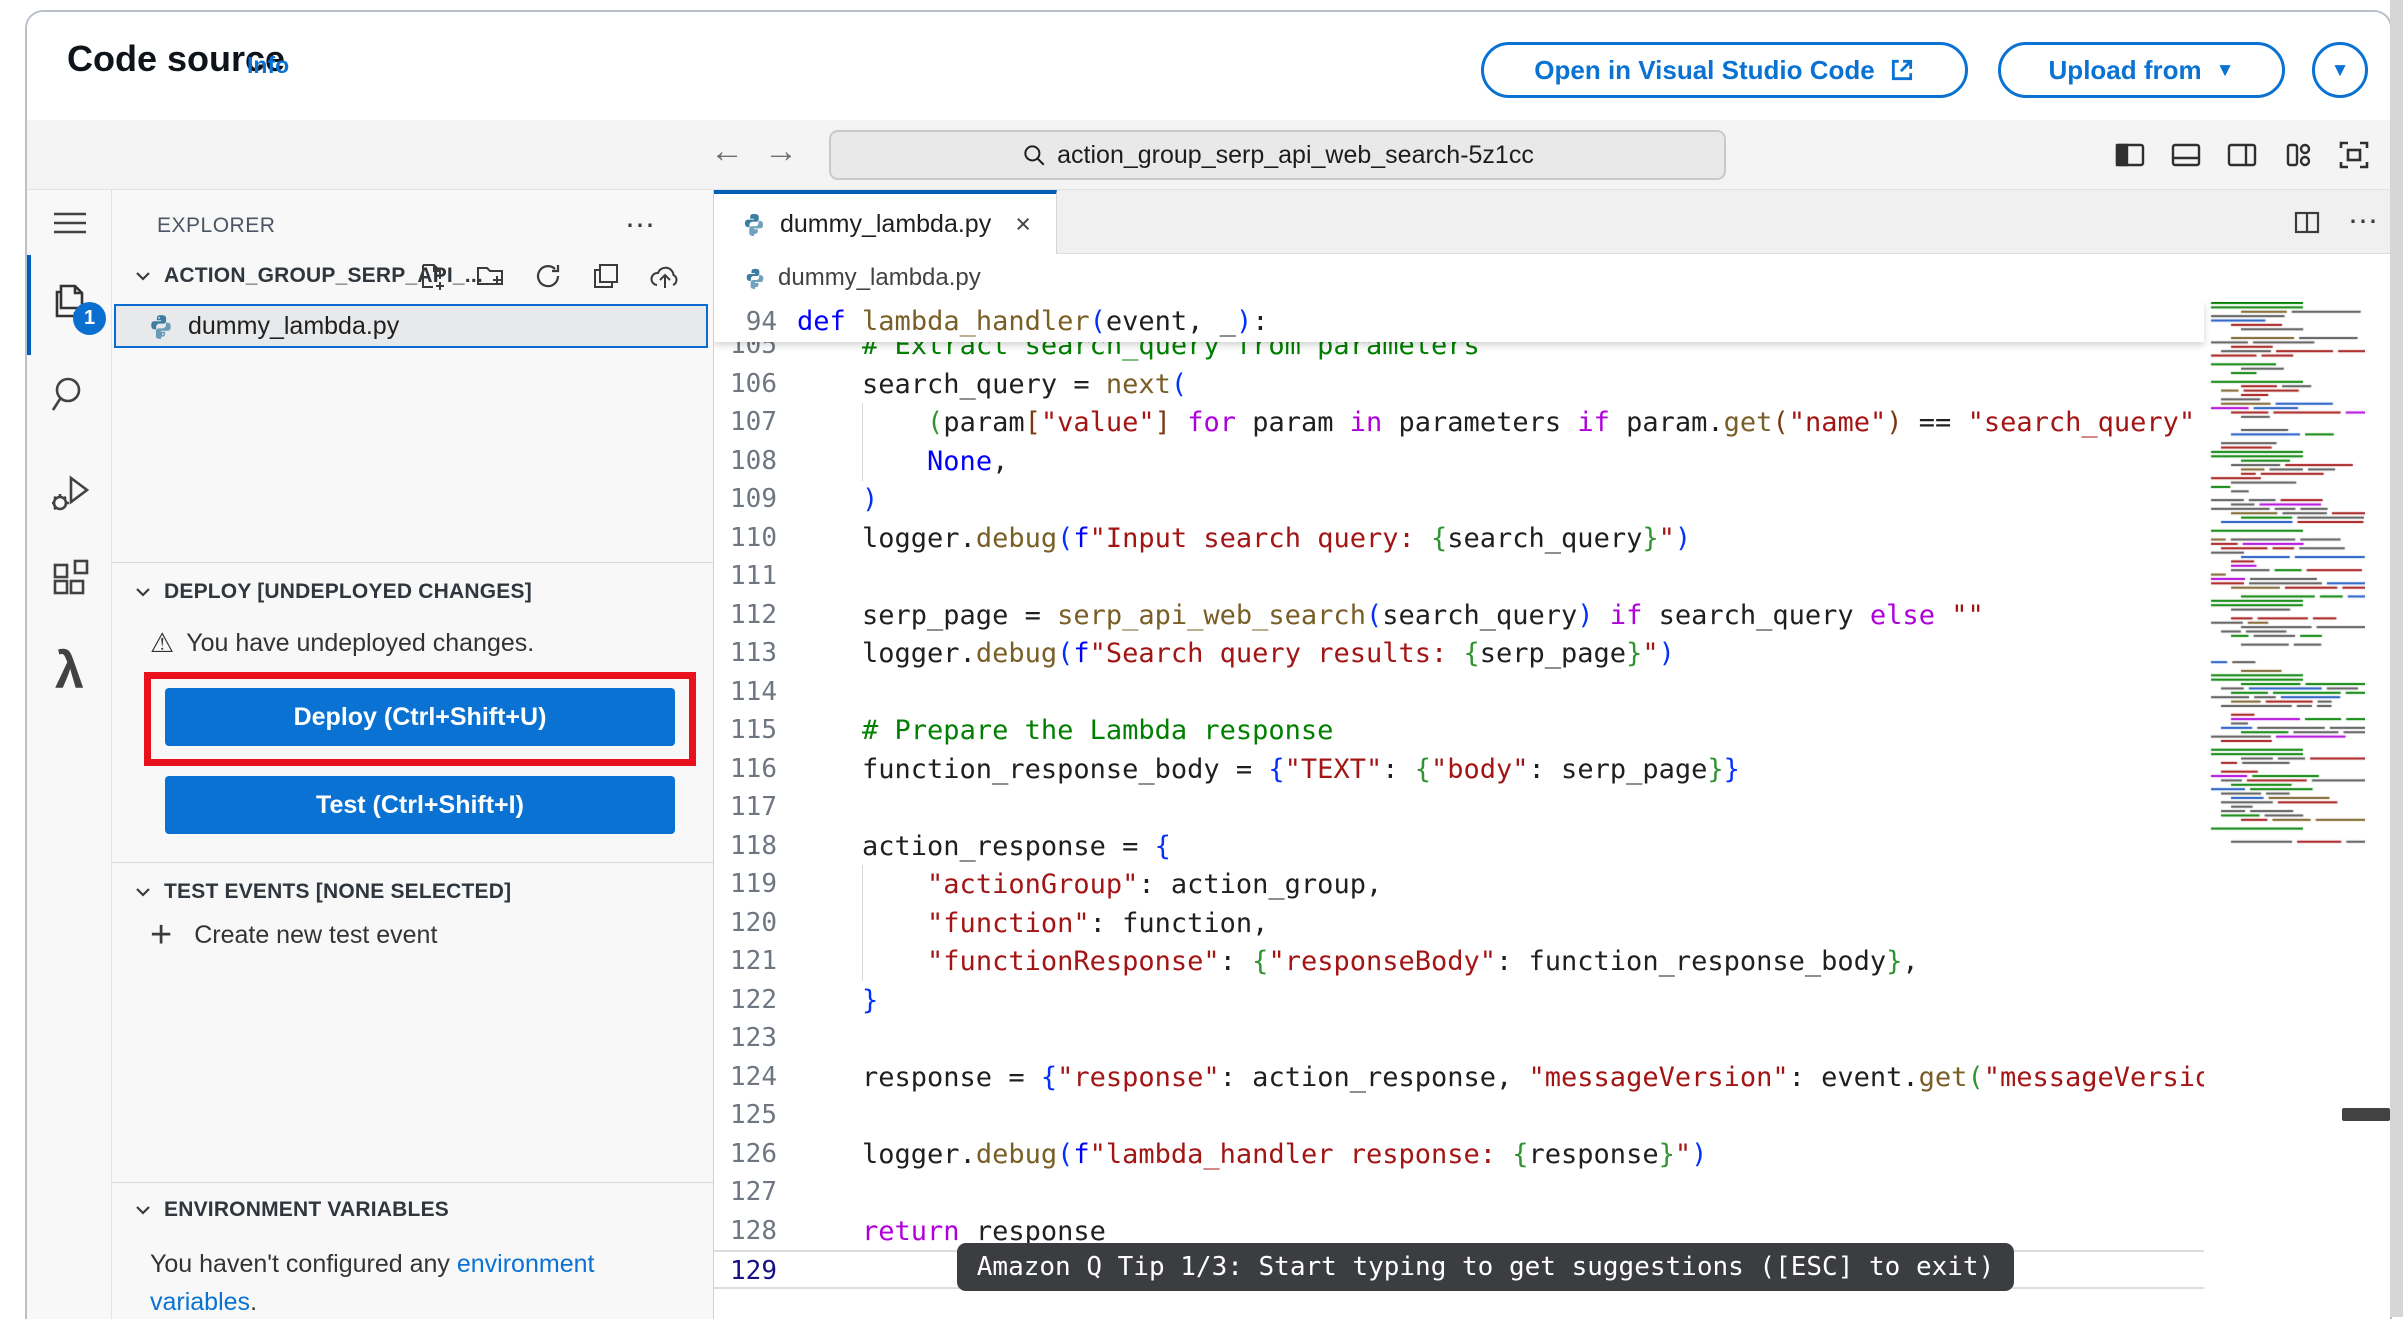 The image size is (2403, 1319). What do you see at coordinates (1724, 70) in the screenshot?
I see `open-in-vscode-button: Open in Visual Studio Code` at bounding box center [1724, 70].